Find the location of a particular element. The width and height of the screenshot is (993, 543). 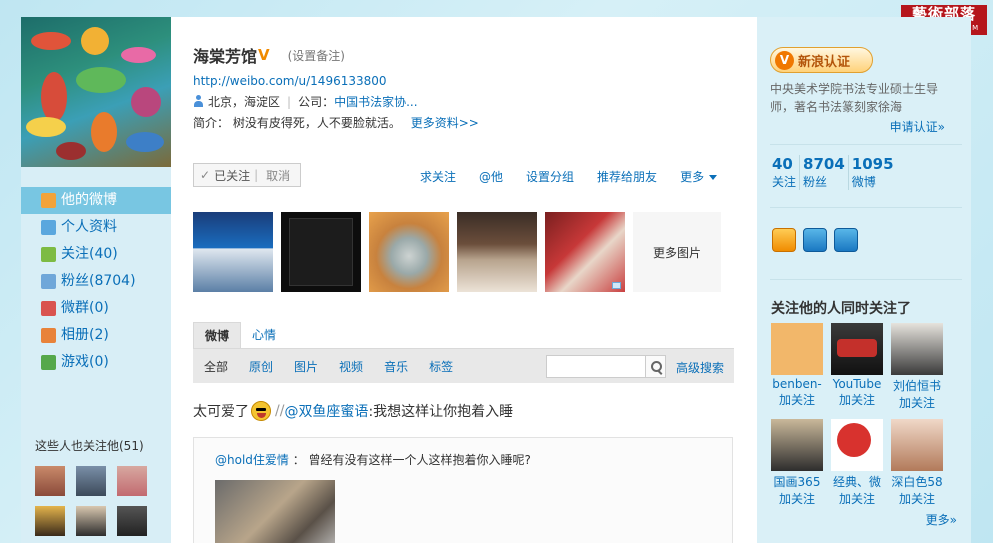

more-photos-link: 更多图片 is located at coordinates (677, 252).